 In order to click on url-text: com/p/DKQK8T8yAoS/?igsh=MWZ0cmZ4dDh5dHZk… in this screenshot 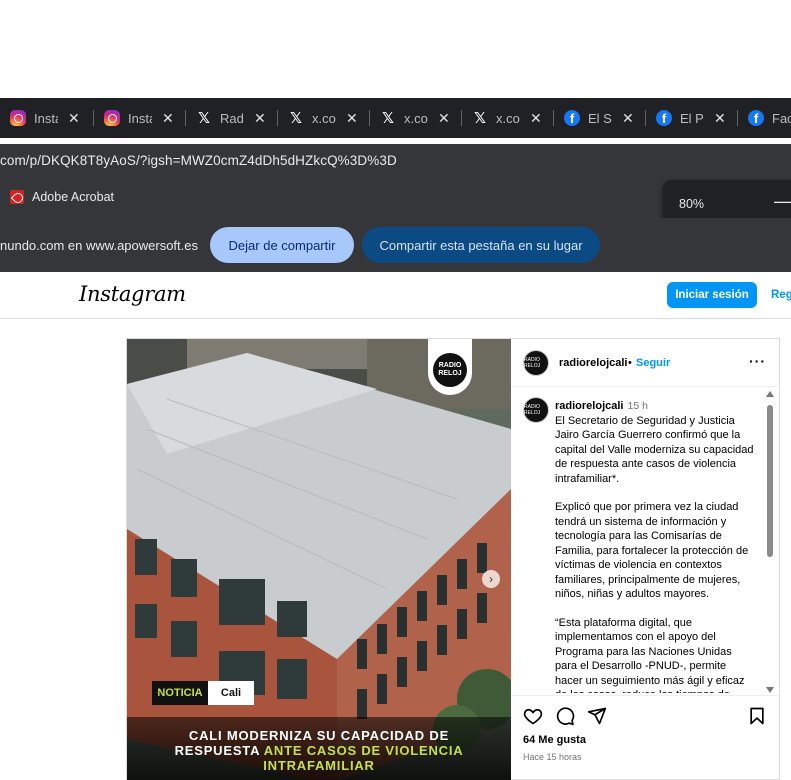, I will do `click(198, 160)`.